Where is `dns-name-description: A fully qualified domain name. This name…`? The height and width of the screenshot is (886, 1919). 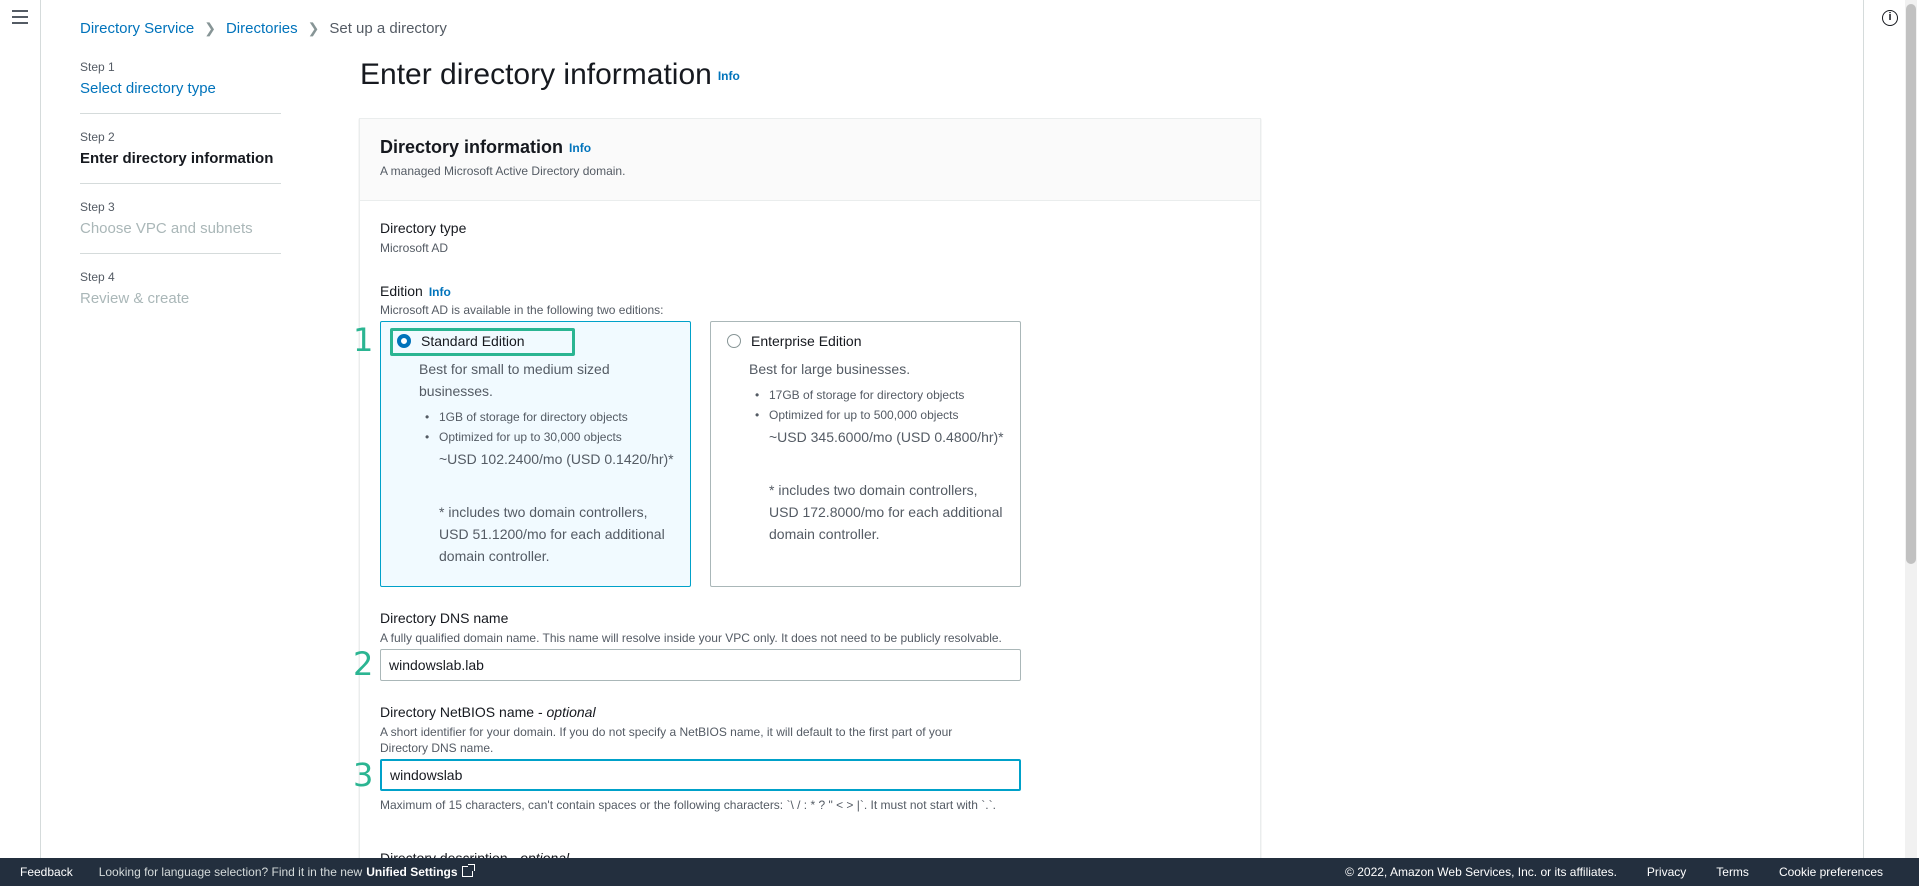
dns-name-description: A fully qualified domain name. This name… is located at coordinates (691, 638).